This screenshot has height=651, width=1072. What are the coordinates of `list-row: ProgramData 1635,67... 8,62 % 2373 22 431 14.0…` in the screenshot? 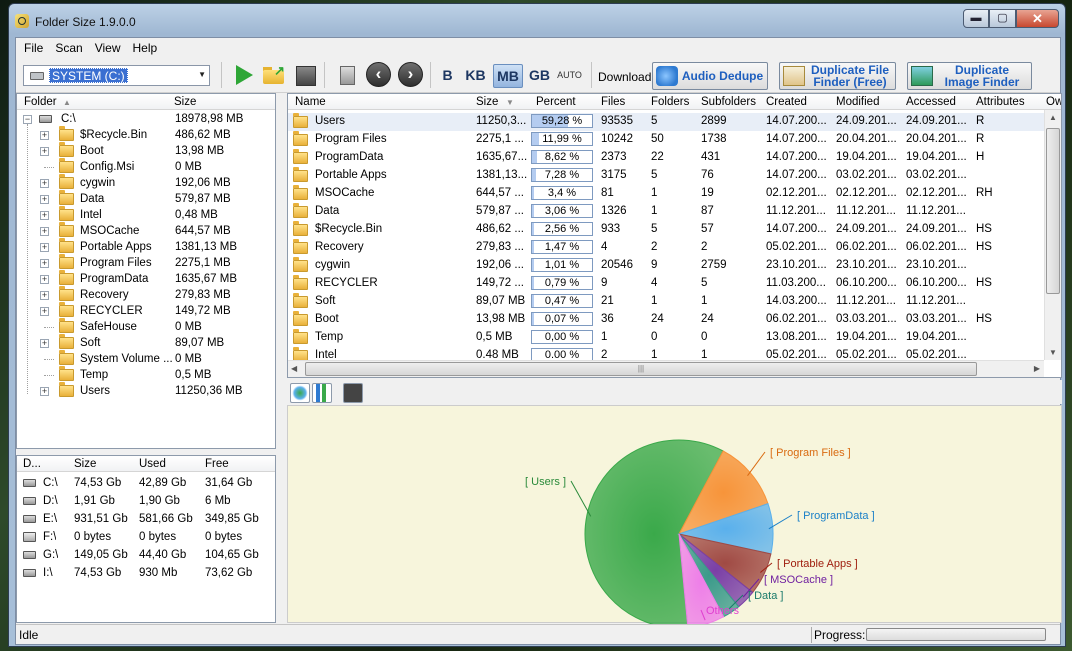 It's located at (666, 158).